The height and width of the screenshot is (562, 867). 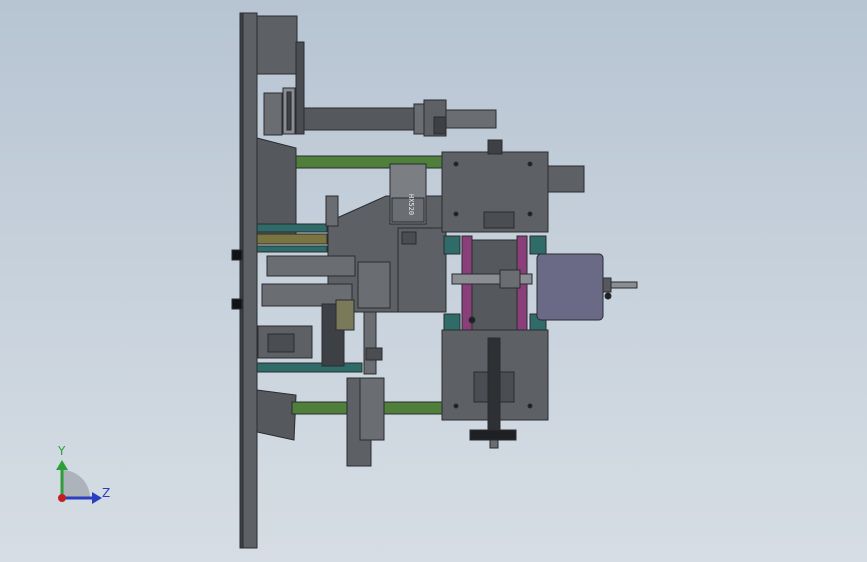 I want to click on left-wedge, so click(x=276, y=187).